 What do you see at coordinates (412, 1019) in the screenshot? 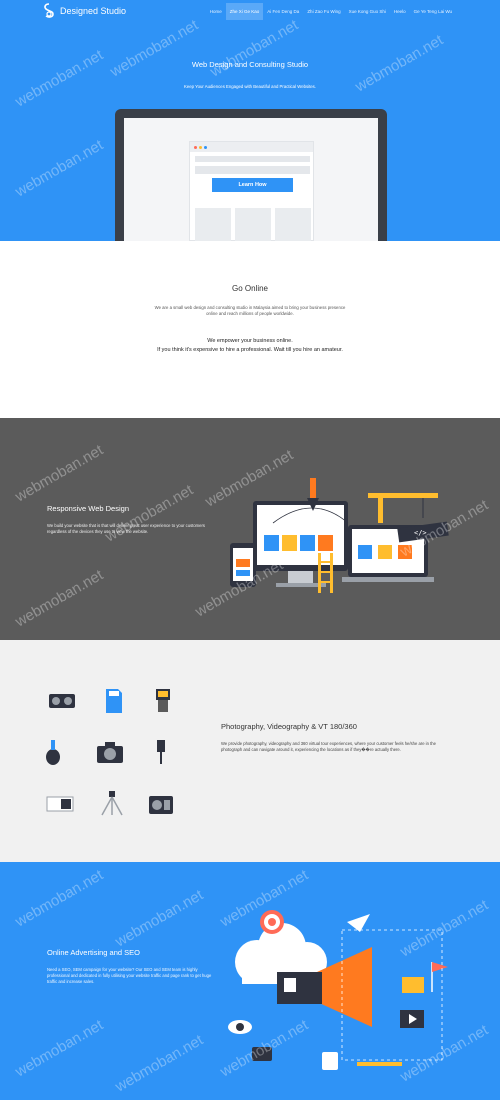
I see `video-play-icon` at bounding box center [412, 1019].